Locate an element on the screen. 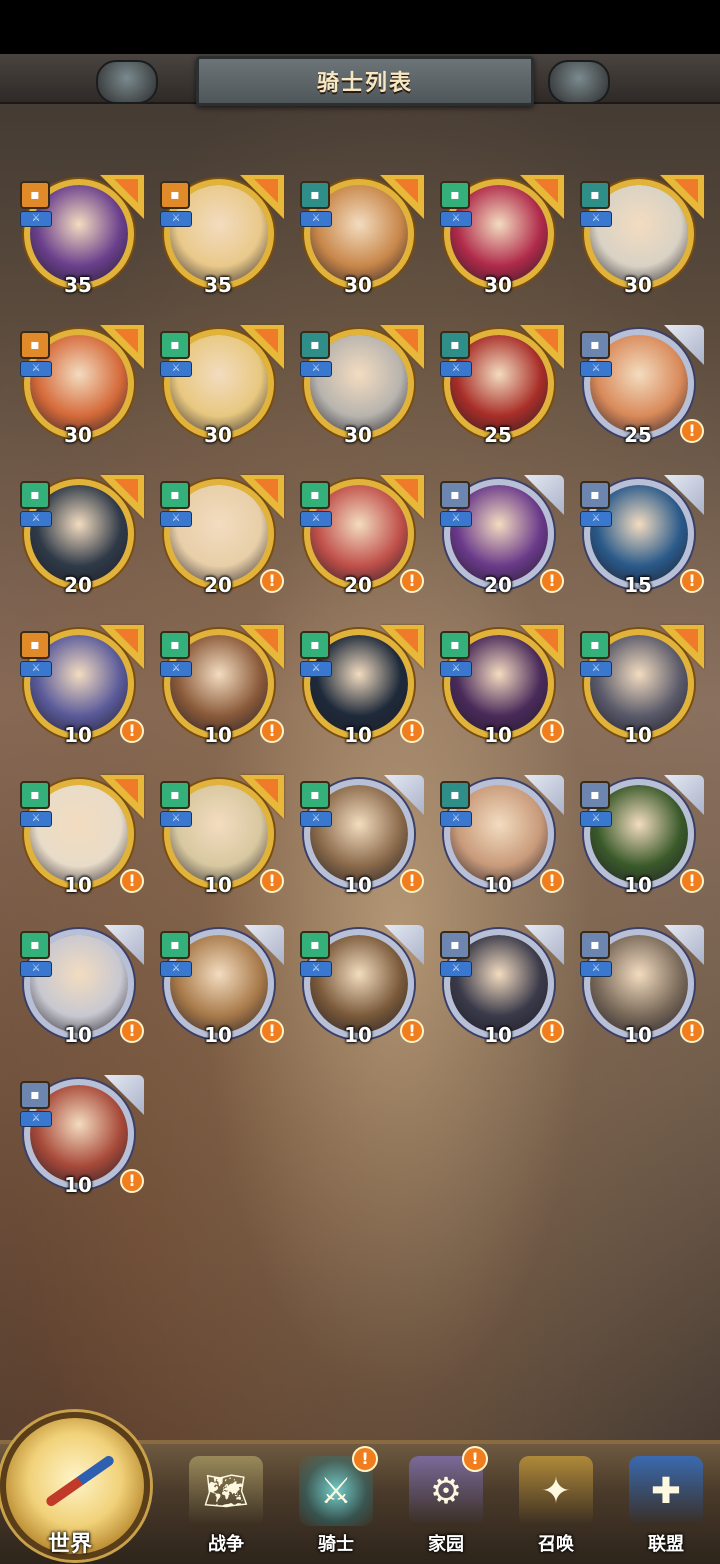 This screenshot has height=1564, width=720. nav-tab-4: ✚ 联盟 is located at coordinates (666, 1504).